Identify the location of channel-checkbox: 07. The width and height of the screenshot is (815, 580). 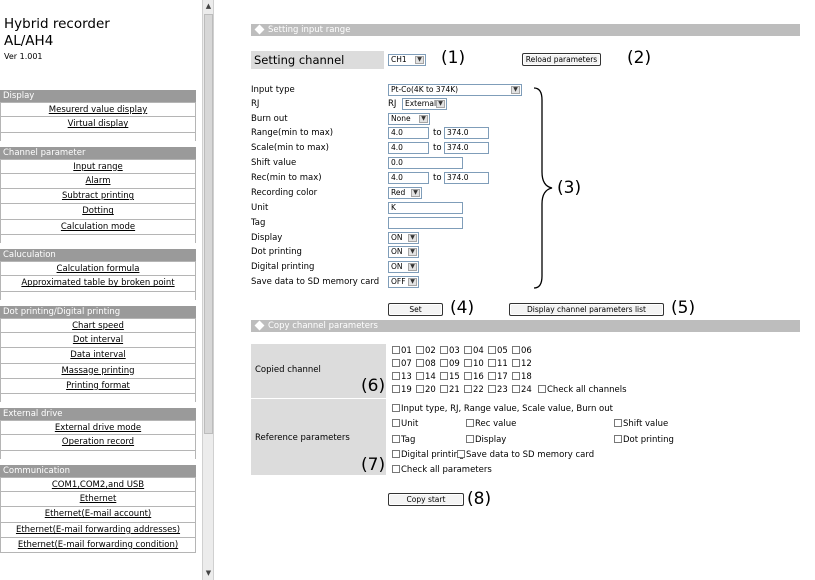
(402, 364).